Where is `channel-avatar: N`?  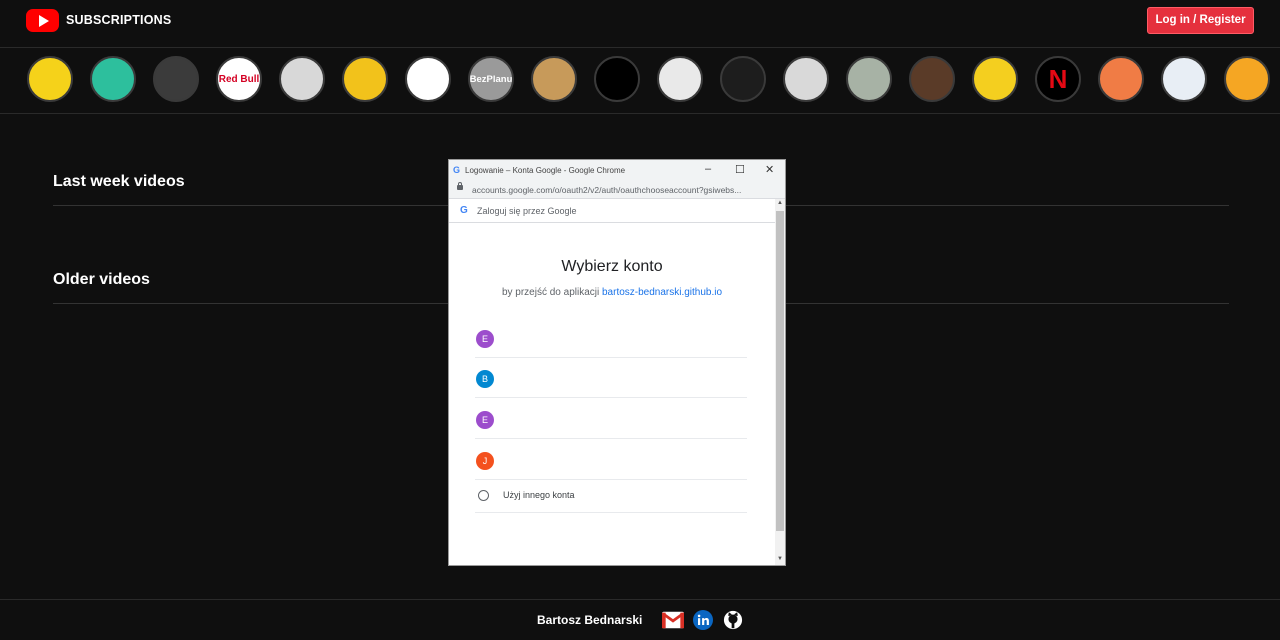
channel-avatar: N is located at coordinates (1058, 79).